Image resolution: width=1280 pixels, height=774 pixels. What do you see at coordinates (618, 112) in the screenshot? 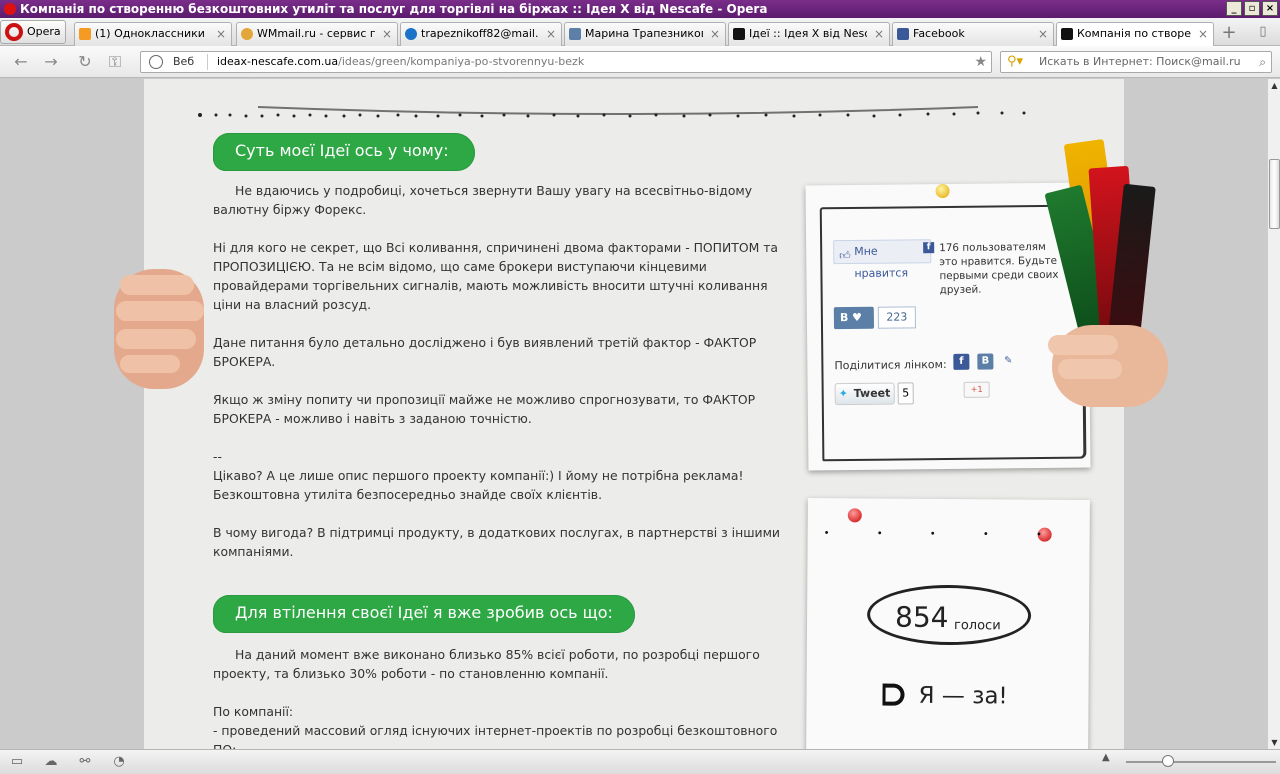
I see `decorative-dotted-line` at bounding box center [618, 112].